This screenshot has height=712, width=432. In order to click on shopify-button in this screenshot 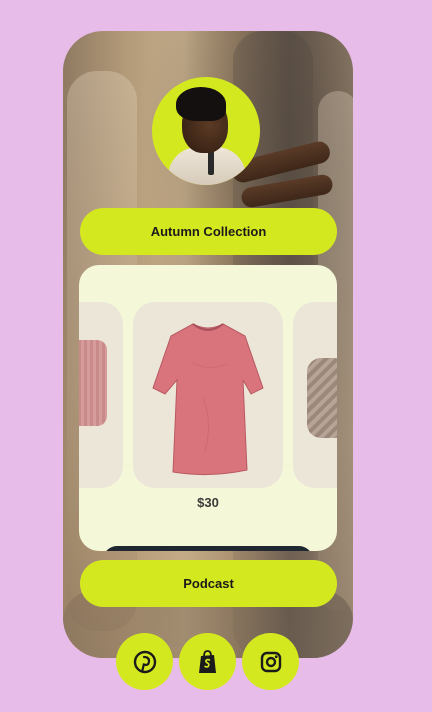, I will do `click(207, 661)`.